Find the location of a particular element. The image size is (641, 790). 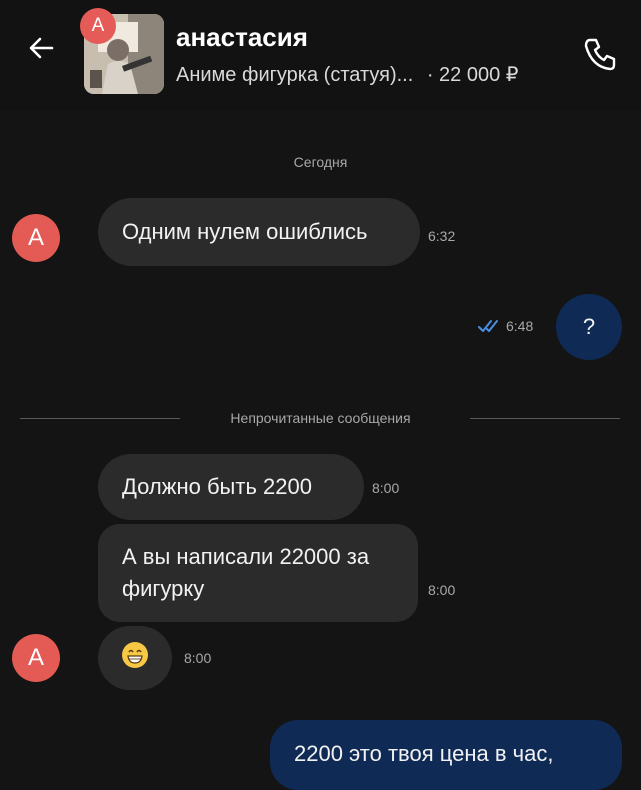

message-time: 6:48 is located at coordinates (520, 326).